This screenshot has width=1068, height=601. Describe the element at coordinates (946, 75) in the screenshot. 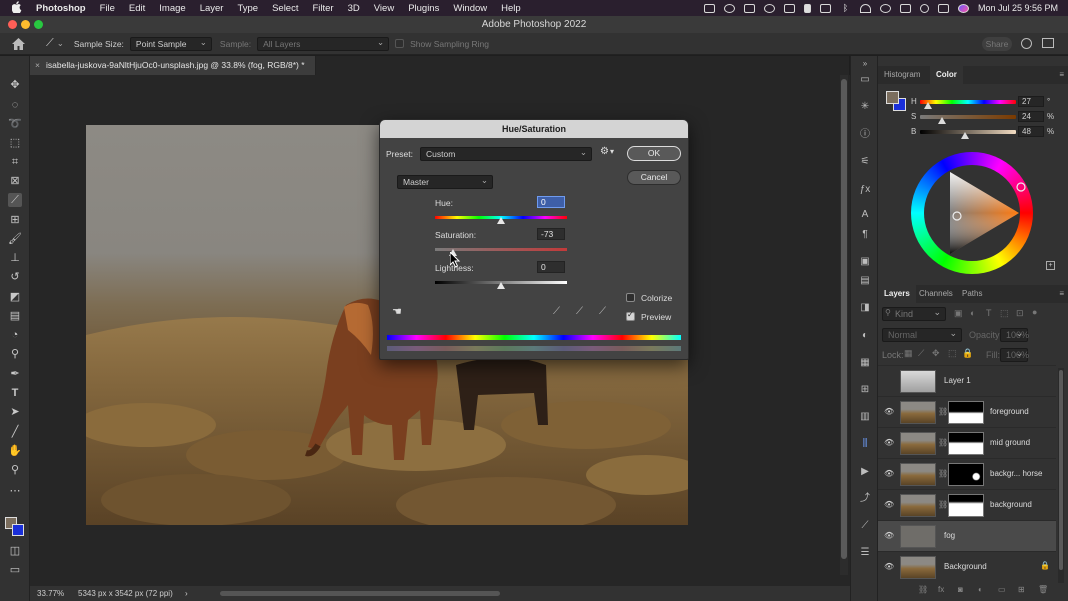

I see `tab-color: Color` at that location.